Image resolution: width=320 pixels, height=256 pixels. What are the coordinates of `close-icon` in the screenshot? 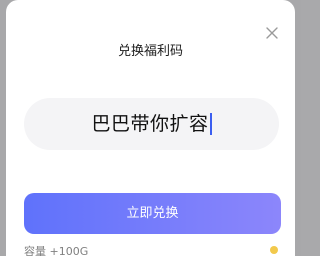 It's located at (272, 33).